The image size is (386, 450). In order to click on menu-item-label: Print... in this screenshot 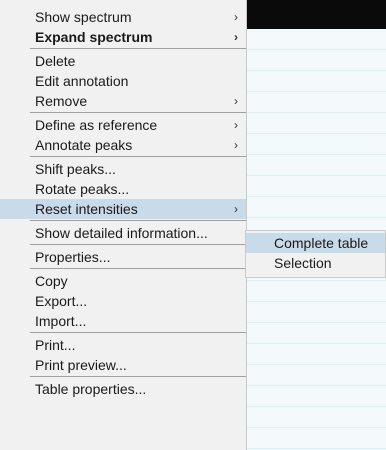, I will do `click(55, 345)`.